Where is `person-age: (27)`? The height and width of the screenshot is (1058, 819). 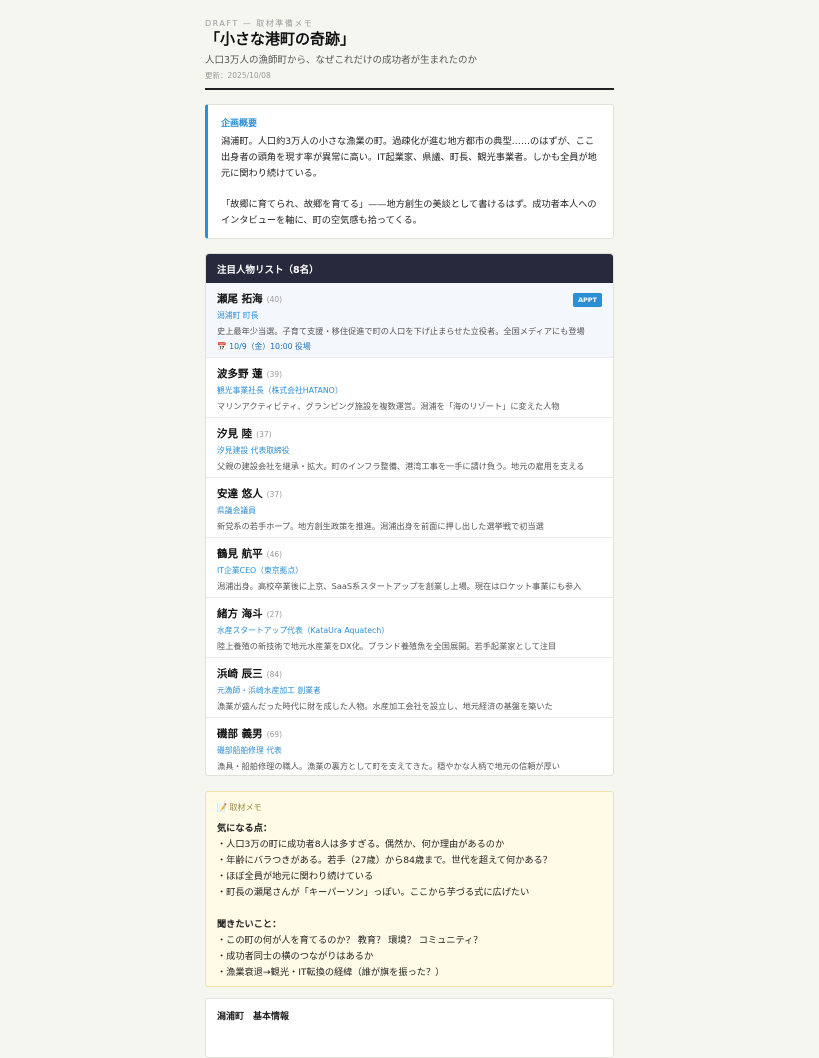
person-age: (27) is located at coordinates (274, 614).